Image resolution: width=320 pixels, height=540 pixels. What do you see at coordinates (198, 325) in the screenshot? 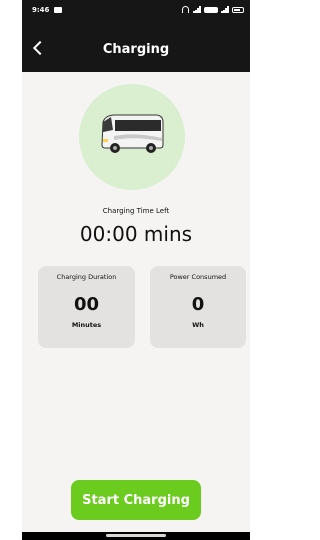
I see `card-unit: Wh` at bounding box center [198, 325].